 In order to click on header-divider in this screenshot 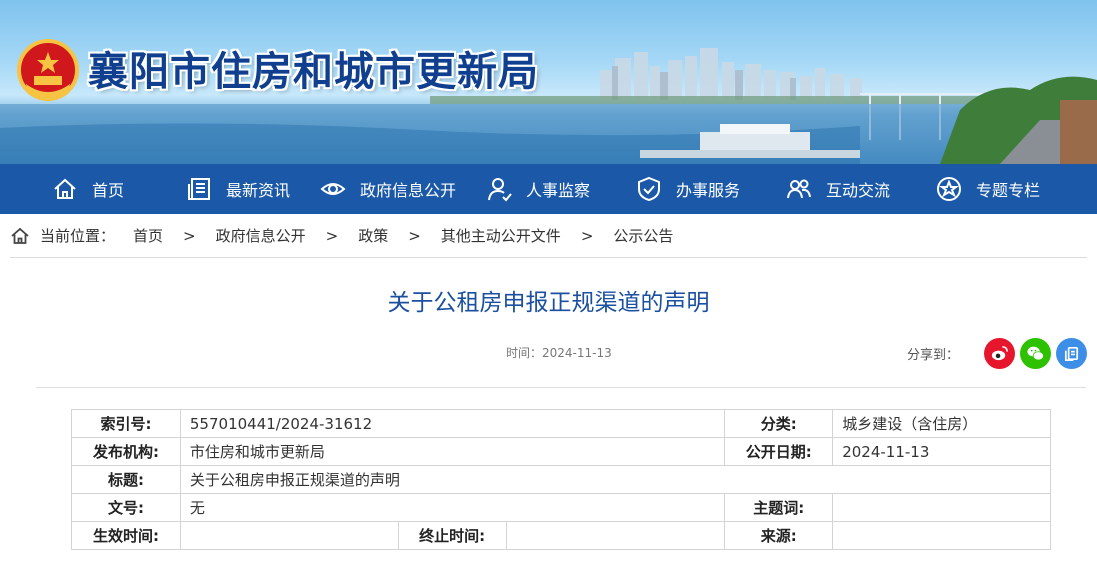, I will do `click(561, 387)`.